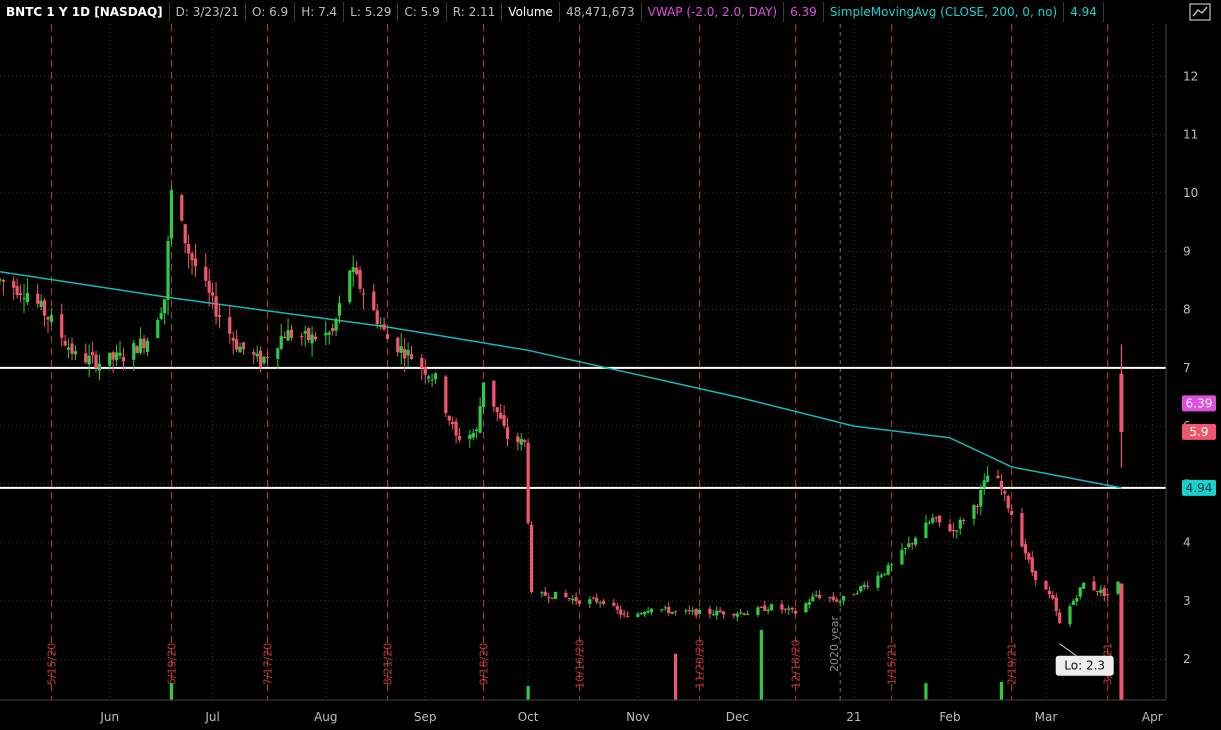 The height and width of the screenshot is (730, 1221). Describe the element at coordinates (1187, 368) in the screenshot. I see `y-tick-label: 7` at that location.